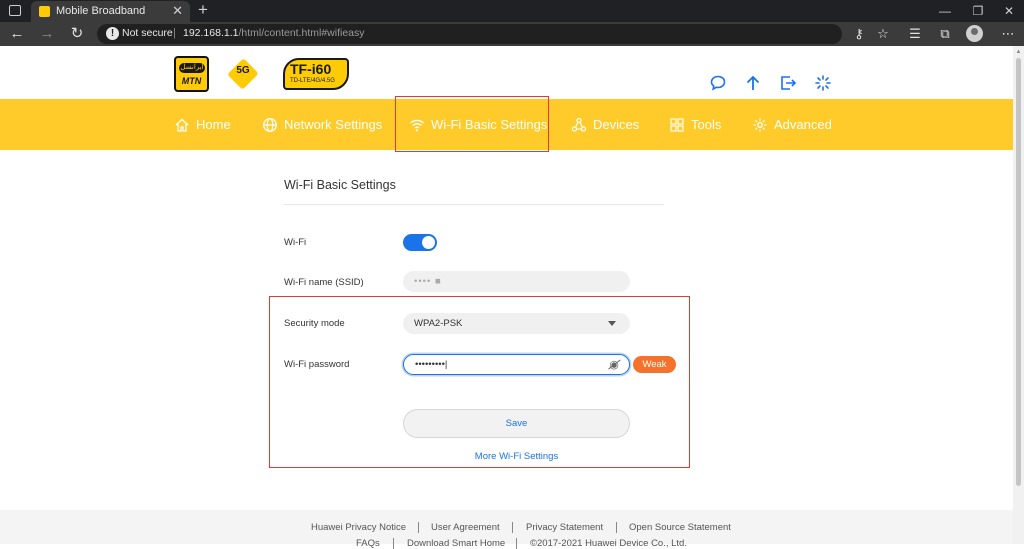  I want to click on warning-icon: !, so click(112, 33).